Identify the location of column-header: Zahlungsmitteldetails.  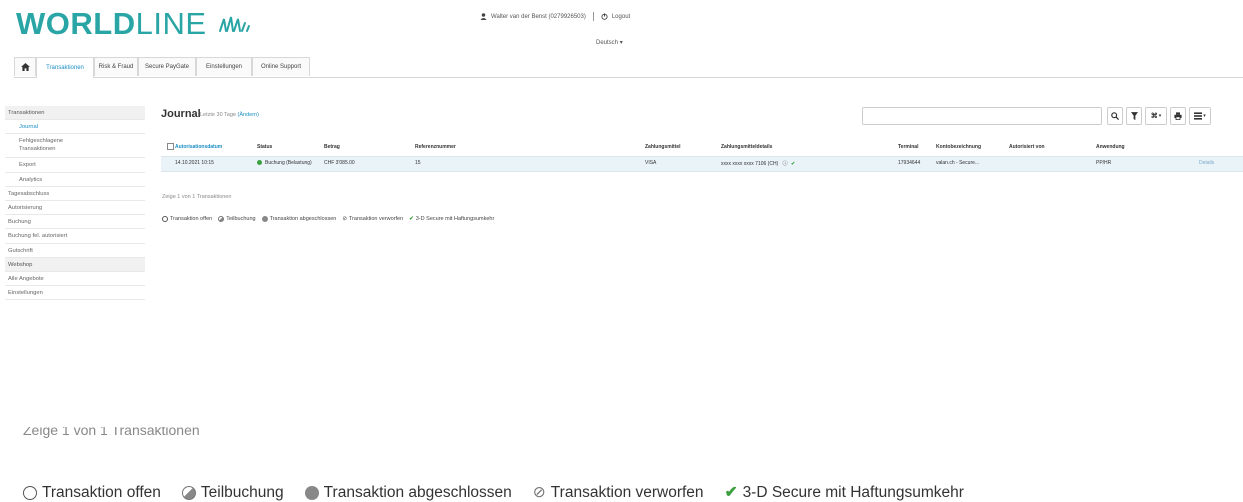
(746, 147).